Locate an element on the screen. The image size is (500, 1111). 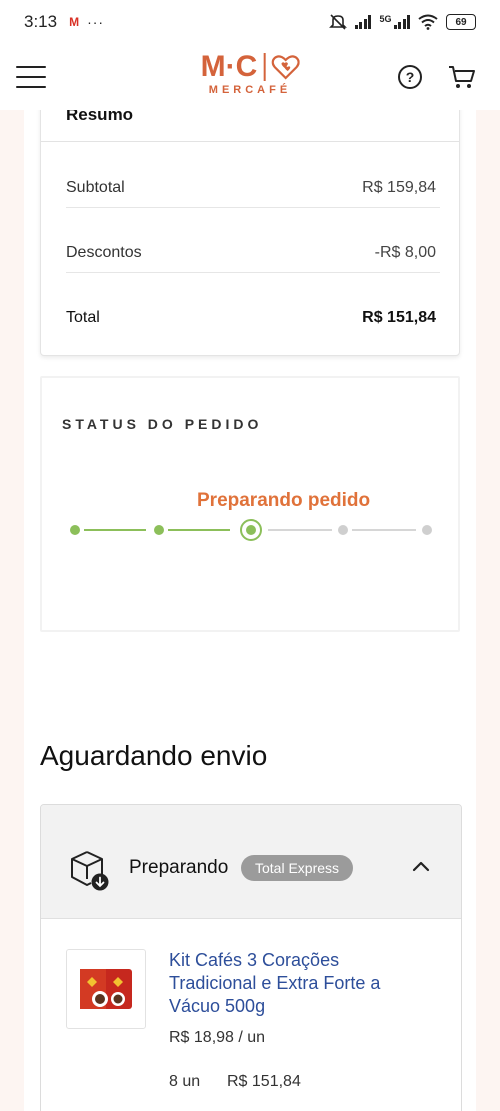
mercafe-logo: M·C MERCAFÉ is located at coordinates (250, 73).